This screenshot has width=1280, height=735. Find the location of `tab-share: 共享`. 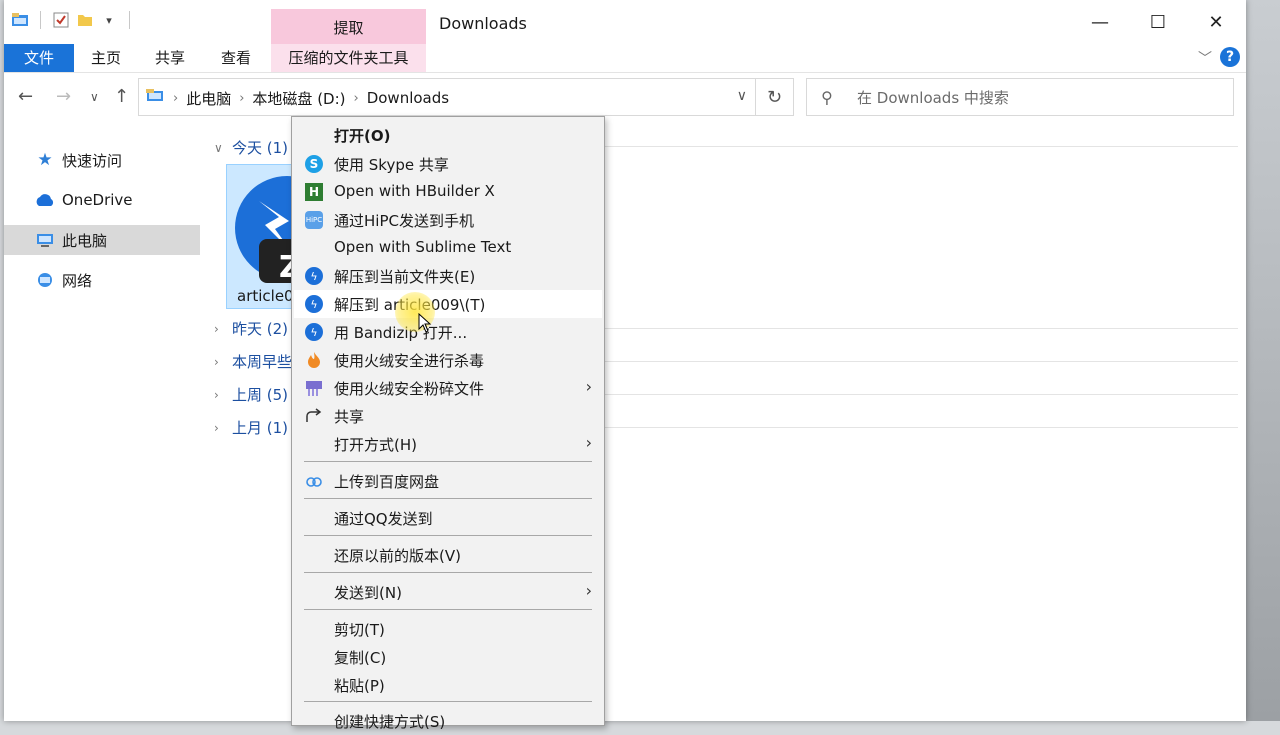

tab-share: 共享 is located at coordinates (170, 58).